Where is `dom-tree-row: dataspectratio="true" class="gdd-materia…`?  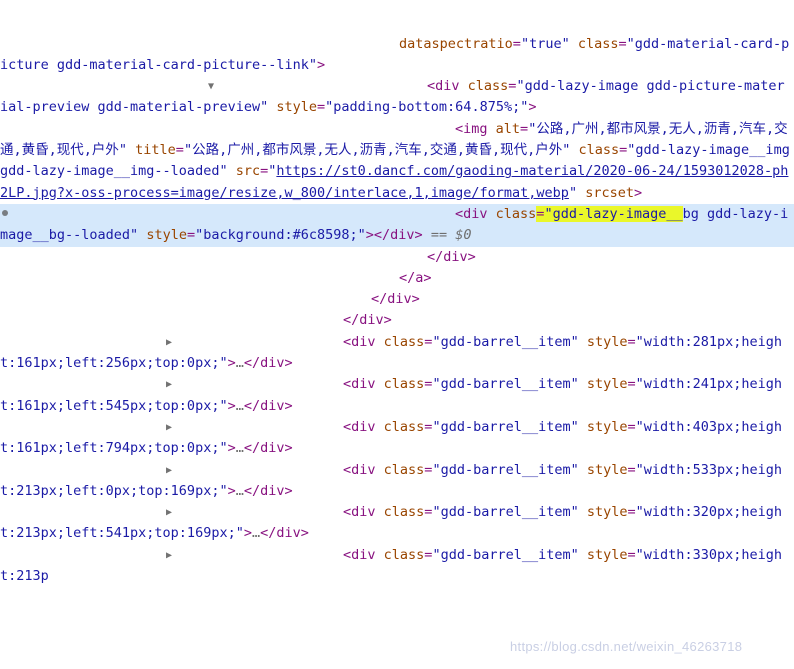
dom-tree-row: dataspectratio="true" class="gdd-materia… is located at coordinates (397, 55).